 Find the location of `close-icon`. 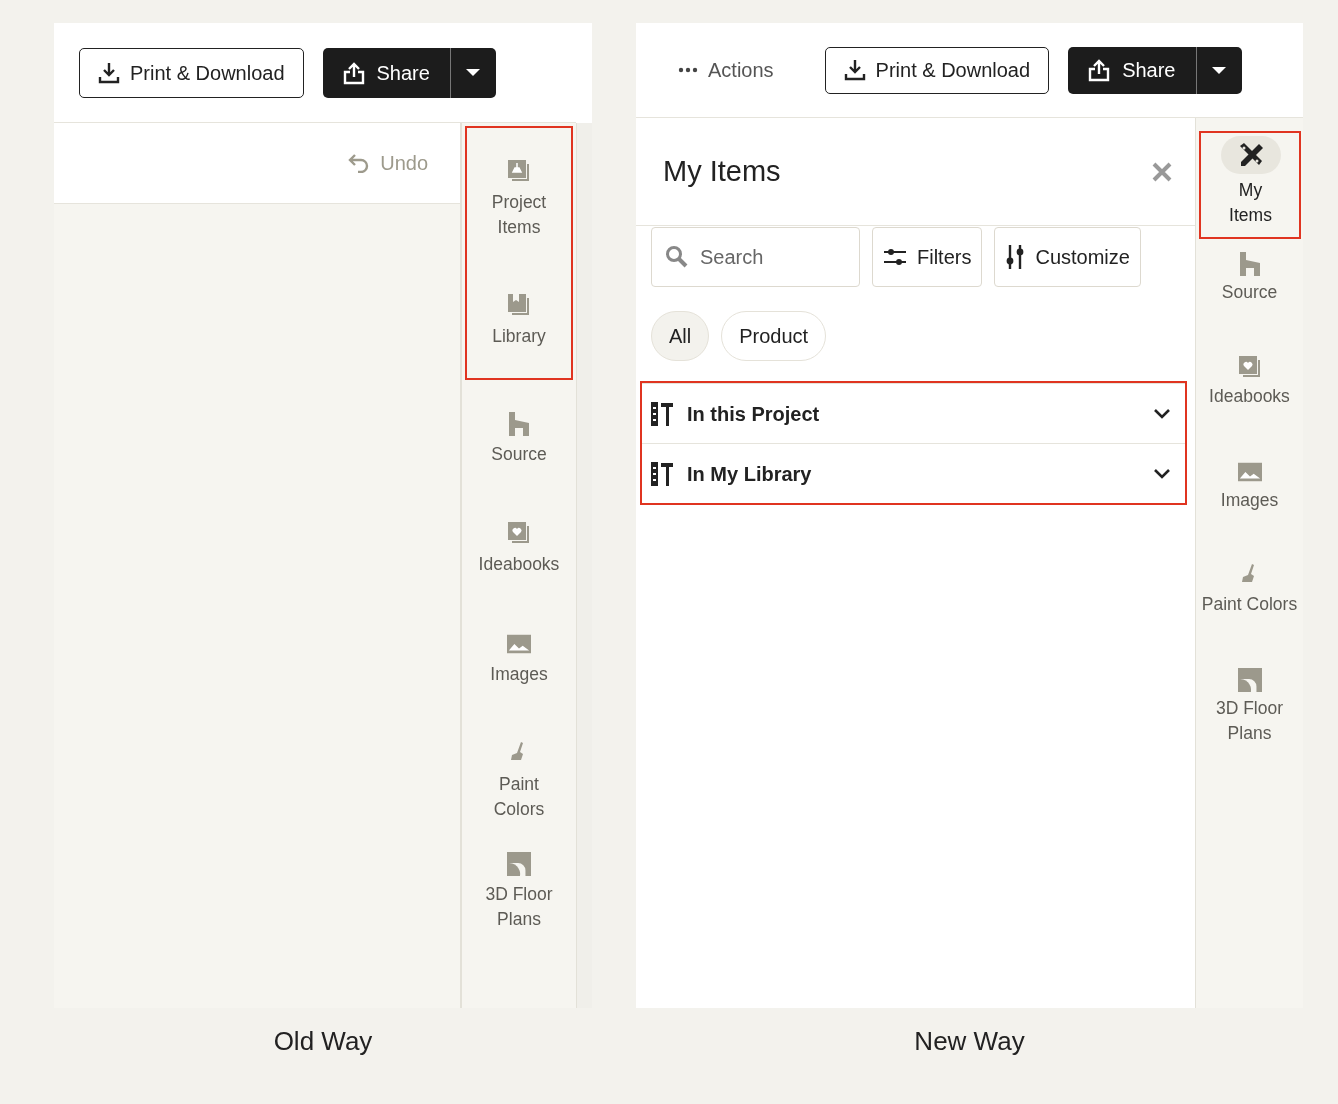

close-icon is located at coordinates (1162, 172).